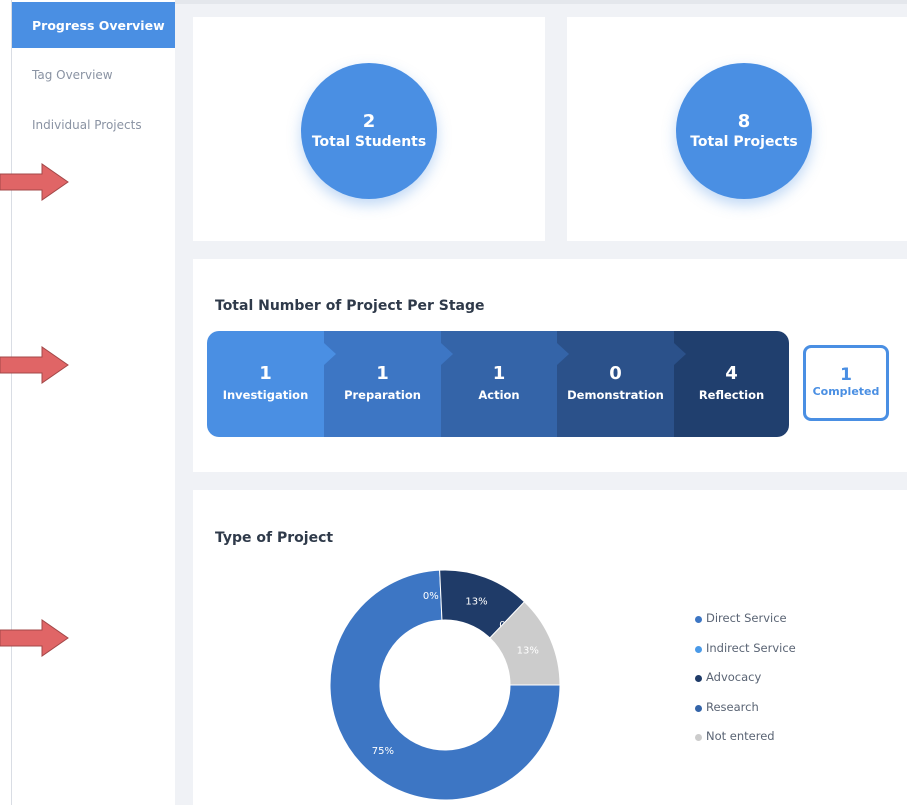 The image size is (907, 805). What do you see at coordinates (382, 395) in the screenshot?
I see `stage-label: Preparation` at bounding box center [382, 395].